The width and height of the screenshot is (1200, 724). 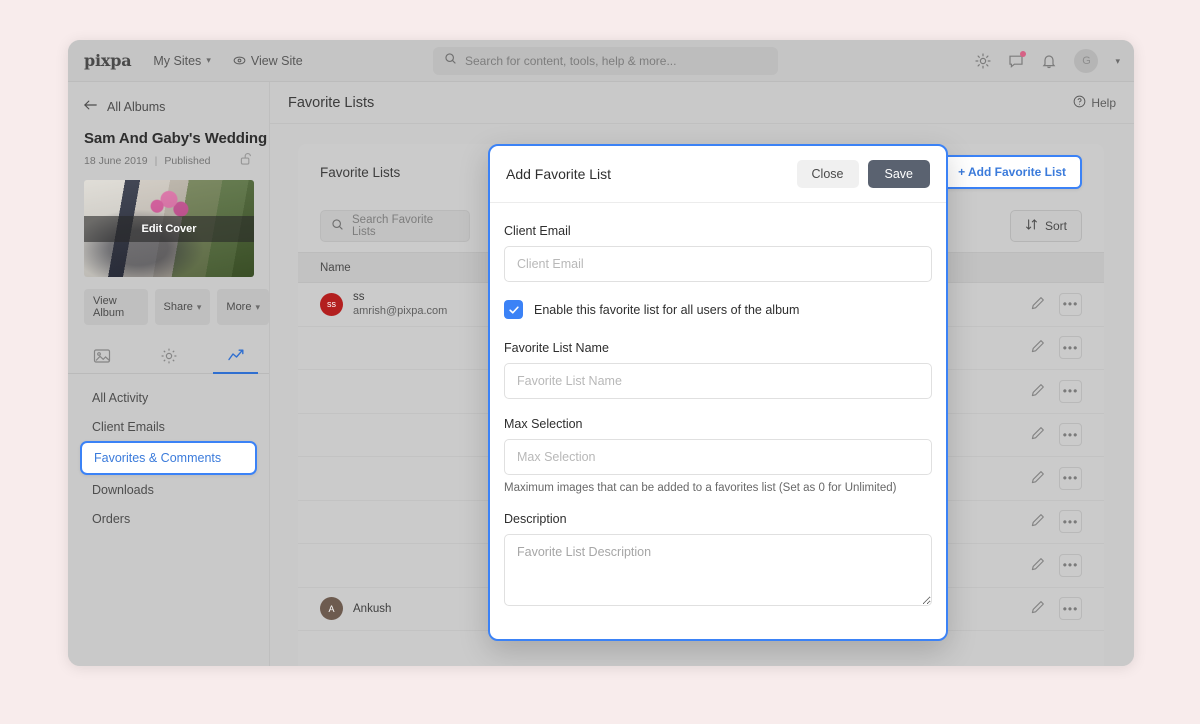 I want to click on view-album-button: View Album, so click(x=116, y=307).